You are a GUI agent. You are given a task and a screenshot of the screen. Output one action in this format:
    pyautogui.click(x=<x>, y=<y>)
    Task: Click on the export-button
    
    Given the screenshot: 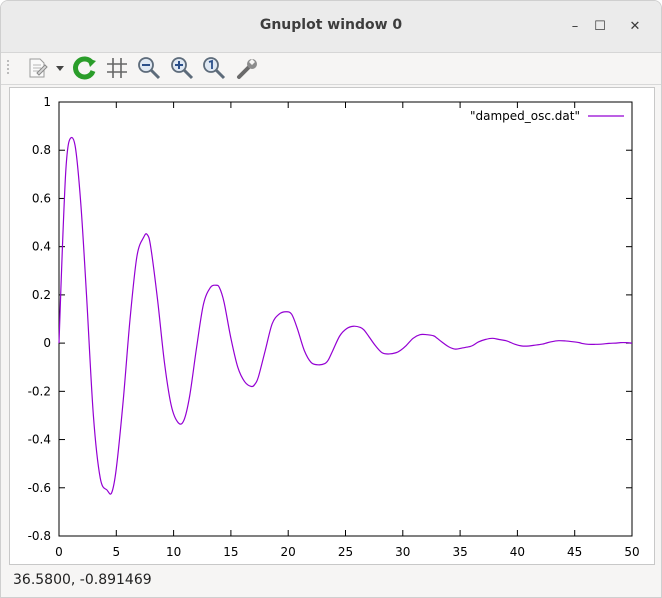 What is the action you would take?
    pyautogui.click(x=37, y=68)
    